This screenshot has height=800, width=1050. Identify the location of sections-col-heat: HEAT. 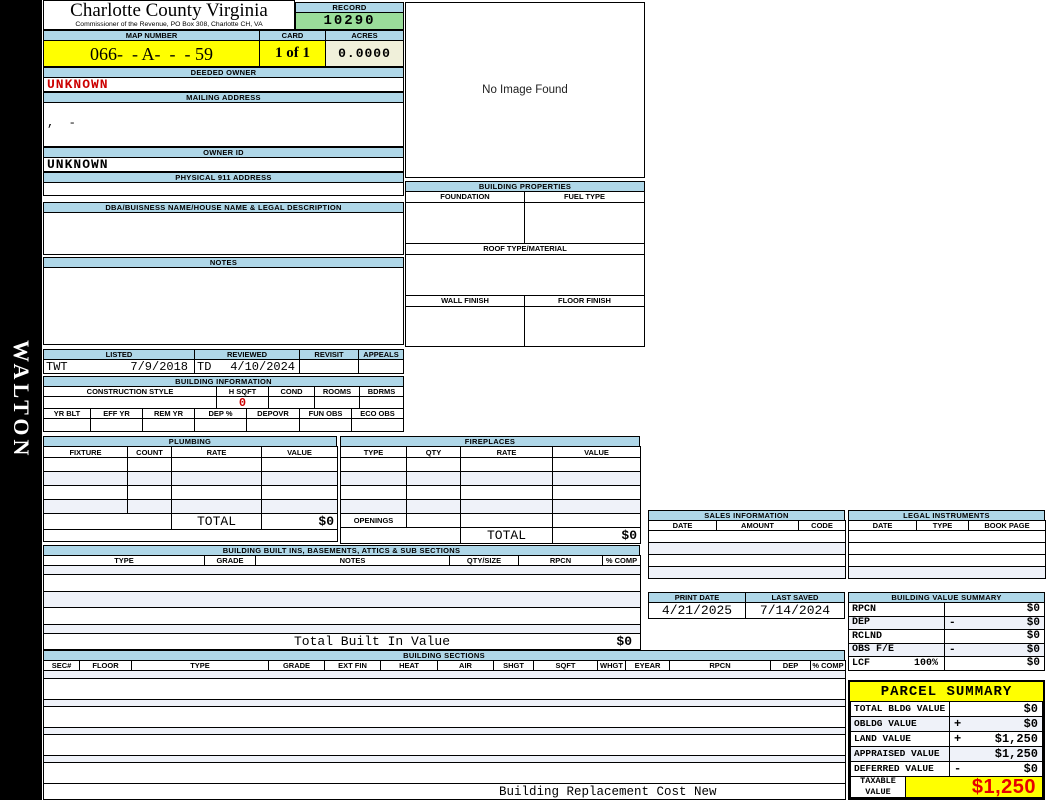
(409, 665).